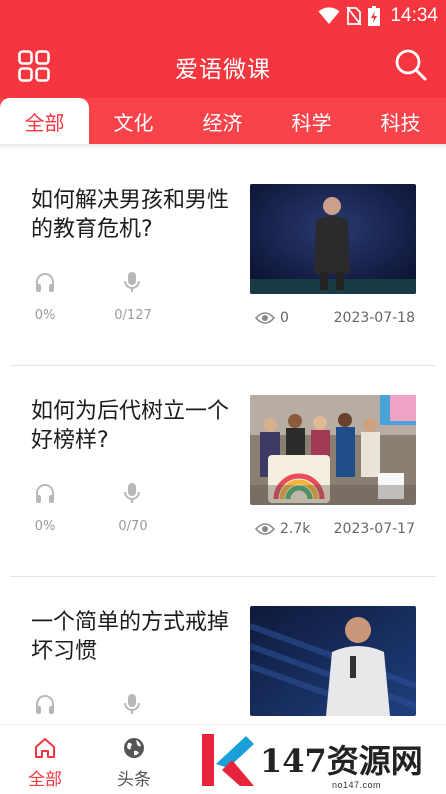 The height and width of the screenshot is (794, 446). What do you see at coordinates (134, 748) in the screenshot?
I see `globe-icon` at bounding box center [134, 748].